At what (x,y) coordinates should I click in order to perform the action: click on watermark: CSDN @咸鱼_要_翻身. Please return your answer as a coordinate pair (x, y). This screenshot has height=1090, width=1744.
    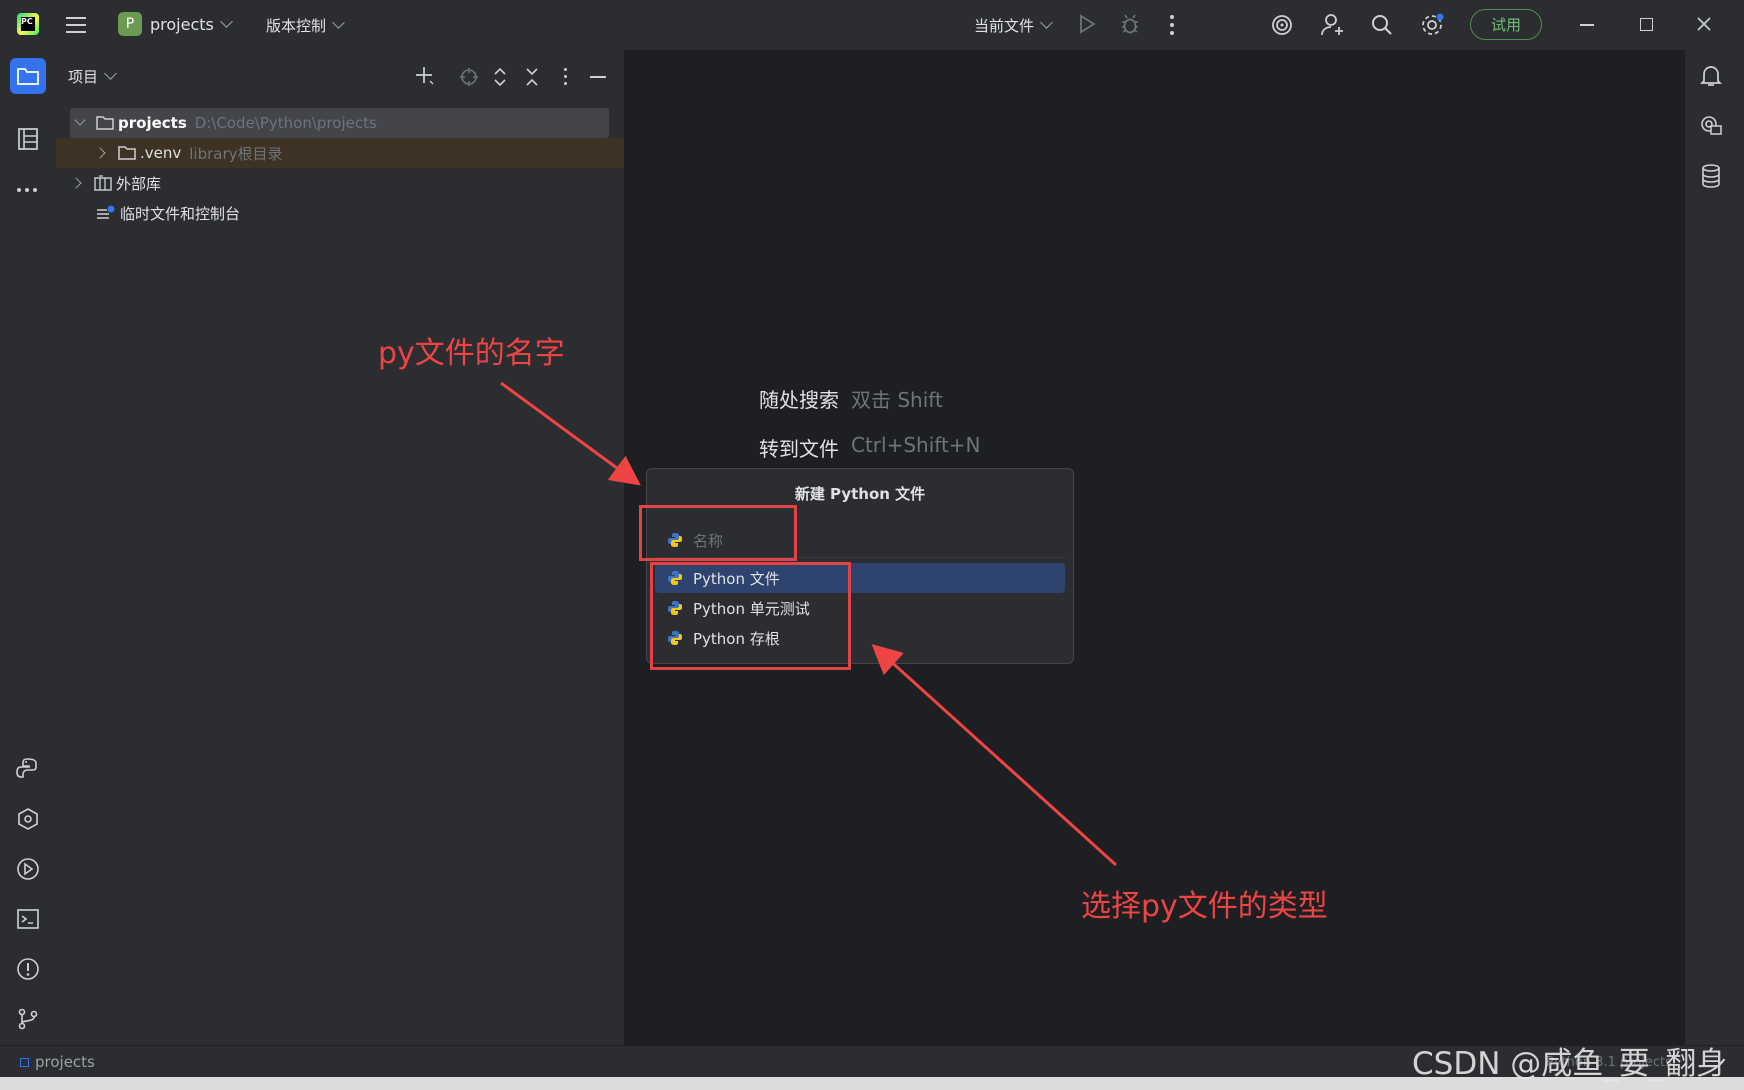
    Looking at the image, I should click on (1570, 1064).